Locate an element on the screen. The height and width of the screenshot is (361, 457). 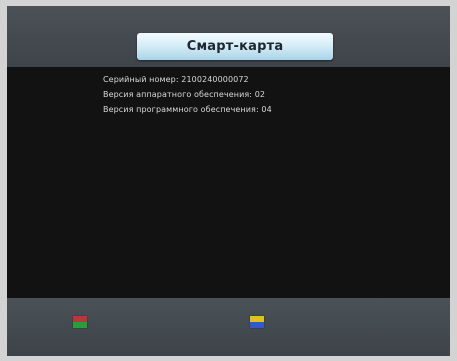
green-key-bar is located at coordinates (80, 325).